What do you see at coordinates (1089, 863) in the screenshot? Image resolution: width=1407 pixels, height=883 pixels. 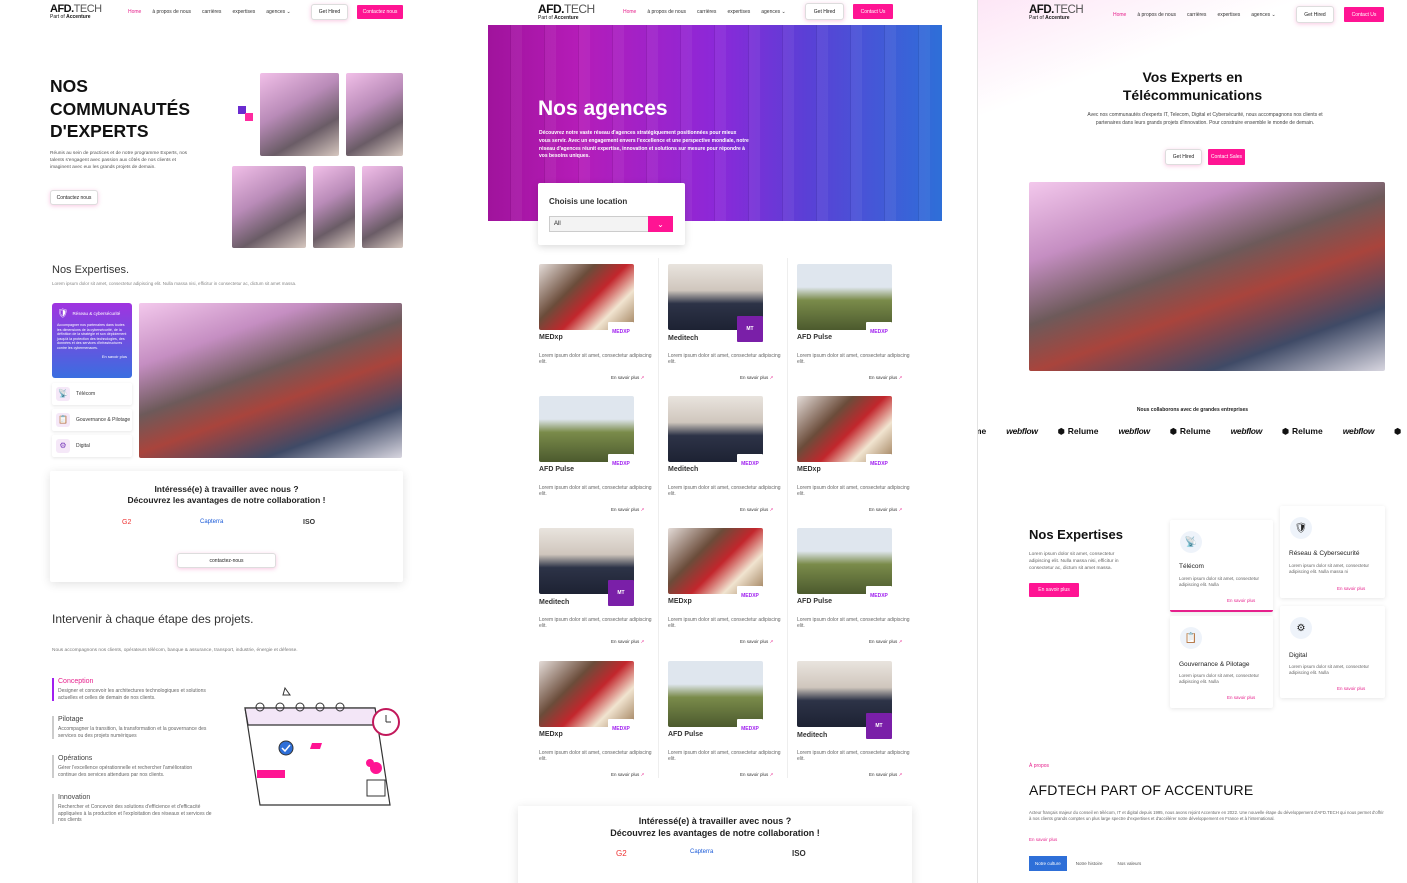 I see `tab-histoire: Notre histoire` at bounding box center [1089, 863].